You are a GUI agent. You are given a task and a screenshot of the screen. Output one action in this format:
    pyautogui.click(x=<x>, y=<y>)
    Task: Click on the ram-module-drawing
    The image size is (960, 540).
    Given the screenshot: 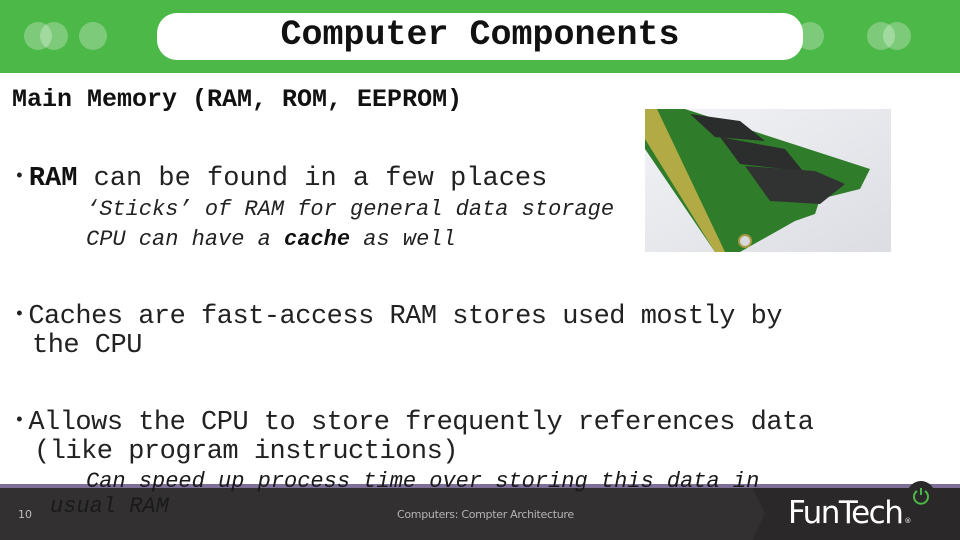 What is the action you would take?
    pyautogui.click(x=768, y=180)
    